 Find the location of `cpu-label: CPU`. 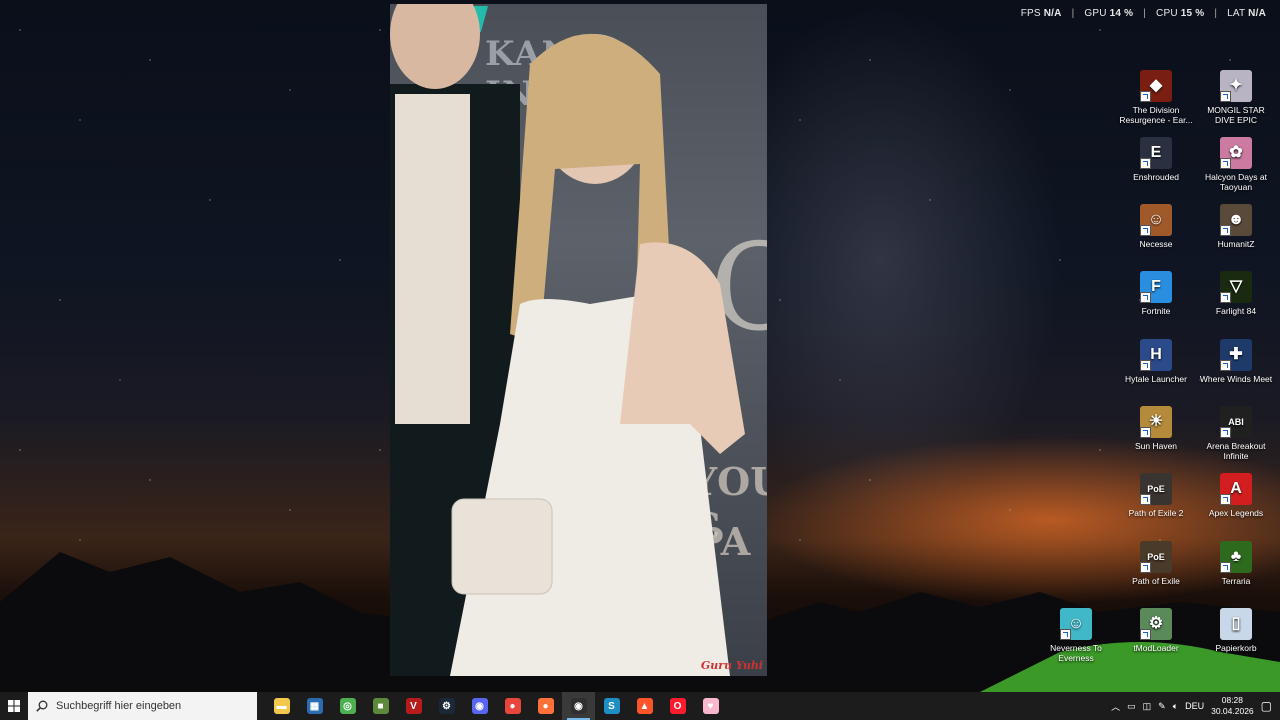

cpu-label: CPU is located at coordinates (1167, 13).